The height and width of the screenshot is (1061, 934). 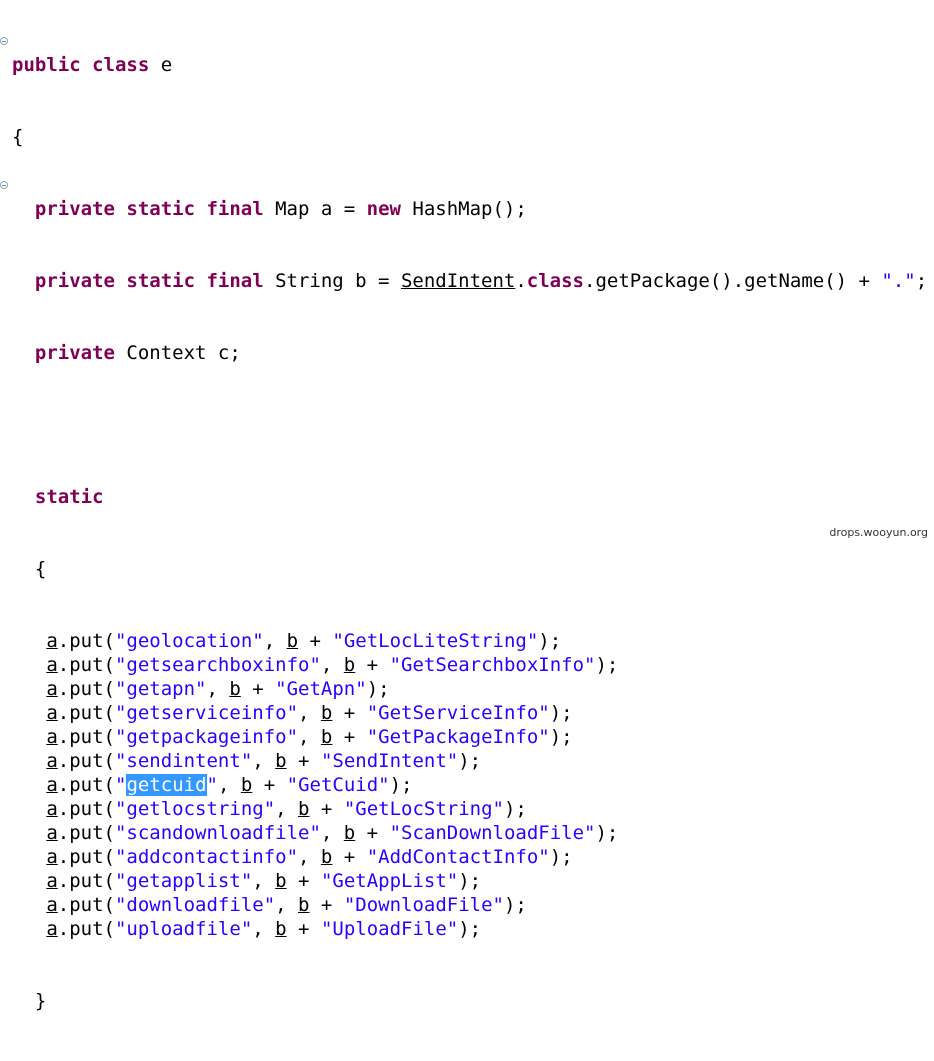 I want to click on code-fragment: HashMap();, so click(x=463, y=209).